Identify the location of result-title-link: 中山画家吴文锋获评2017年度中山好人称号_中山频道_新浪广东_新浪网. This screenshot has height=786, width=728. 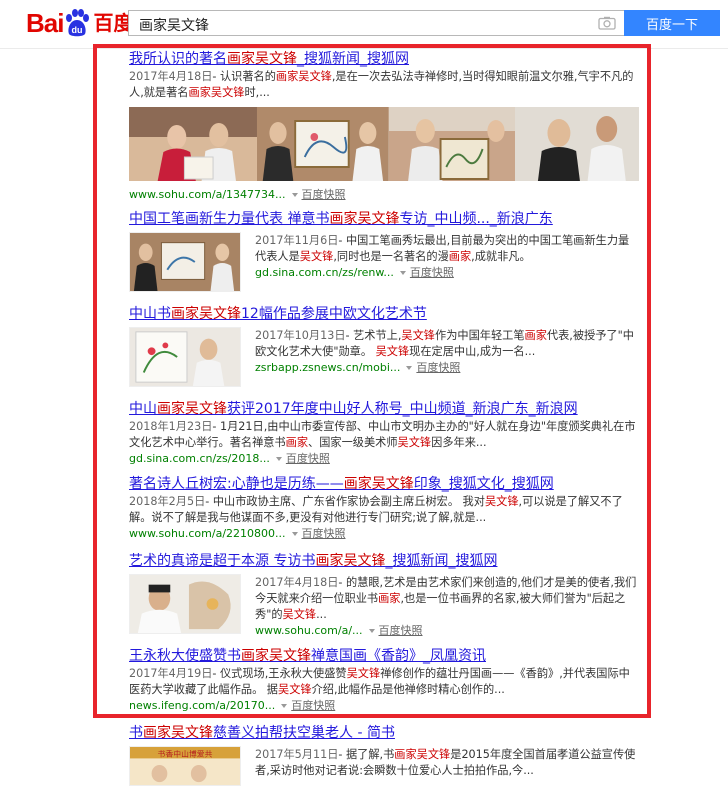
(384, 409).